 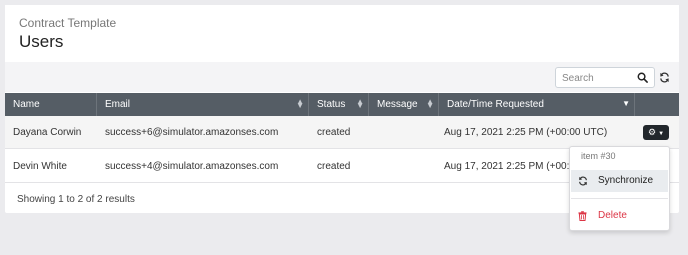 I want to click on refresh-icon, so click(x=664, y=77).